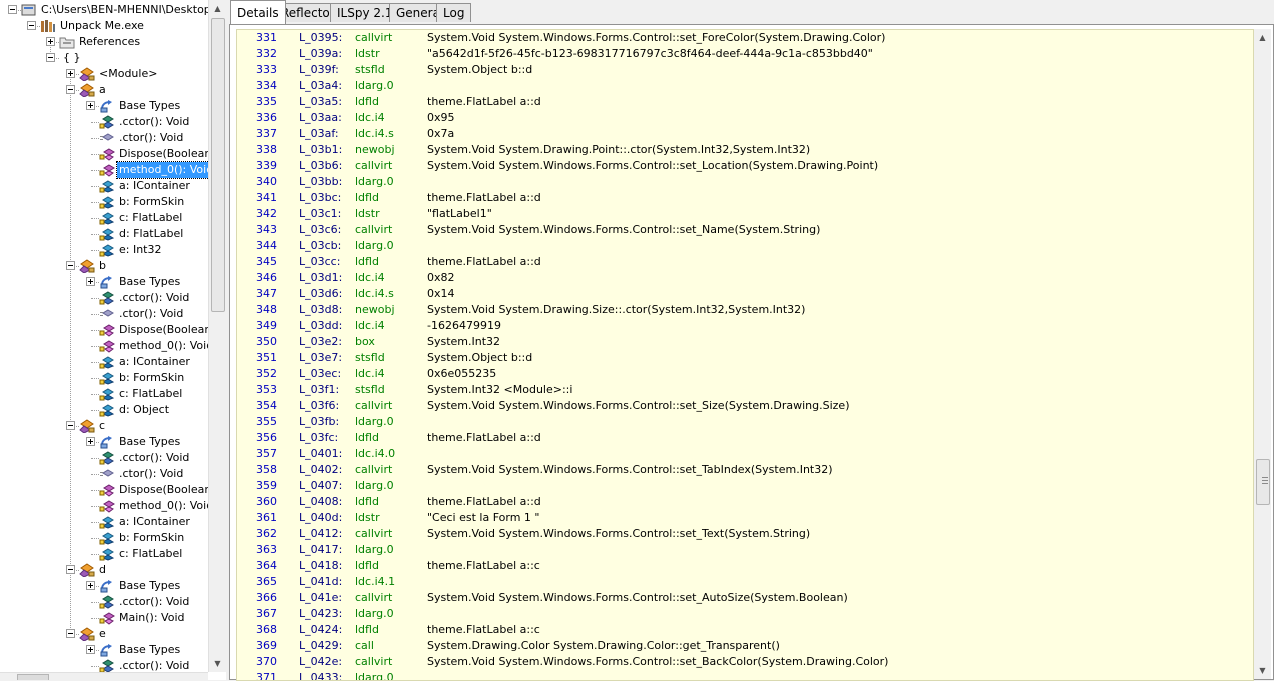 The width and height of the screenshot is (1274, 681). I want to click on tree-node-label: e, so click(102, 634).